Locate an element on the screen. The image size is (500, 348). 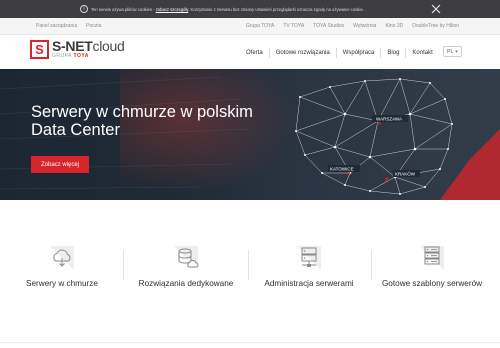
city-label-warszawa: WARSZAWA is located at coordinates (389, 119).